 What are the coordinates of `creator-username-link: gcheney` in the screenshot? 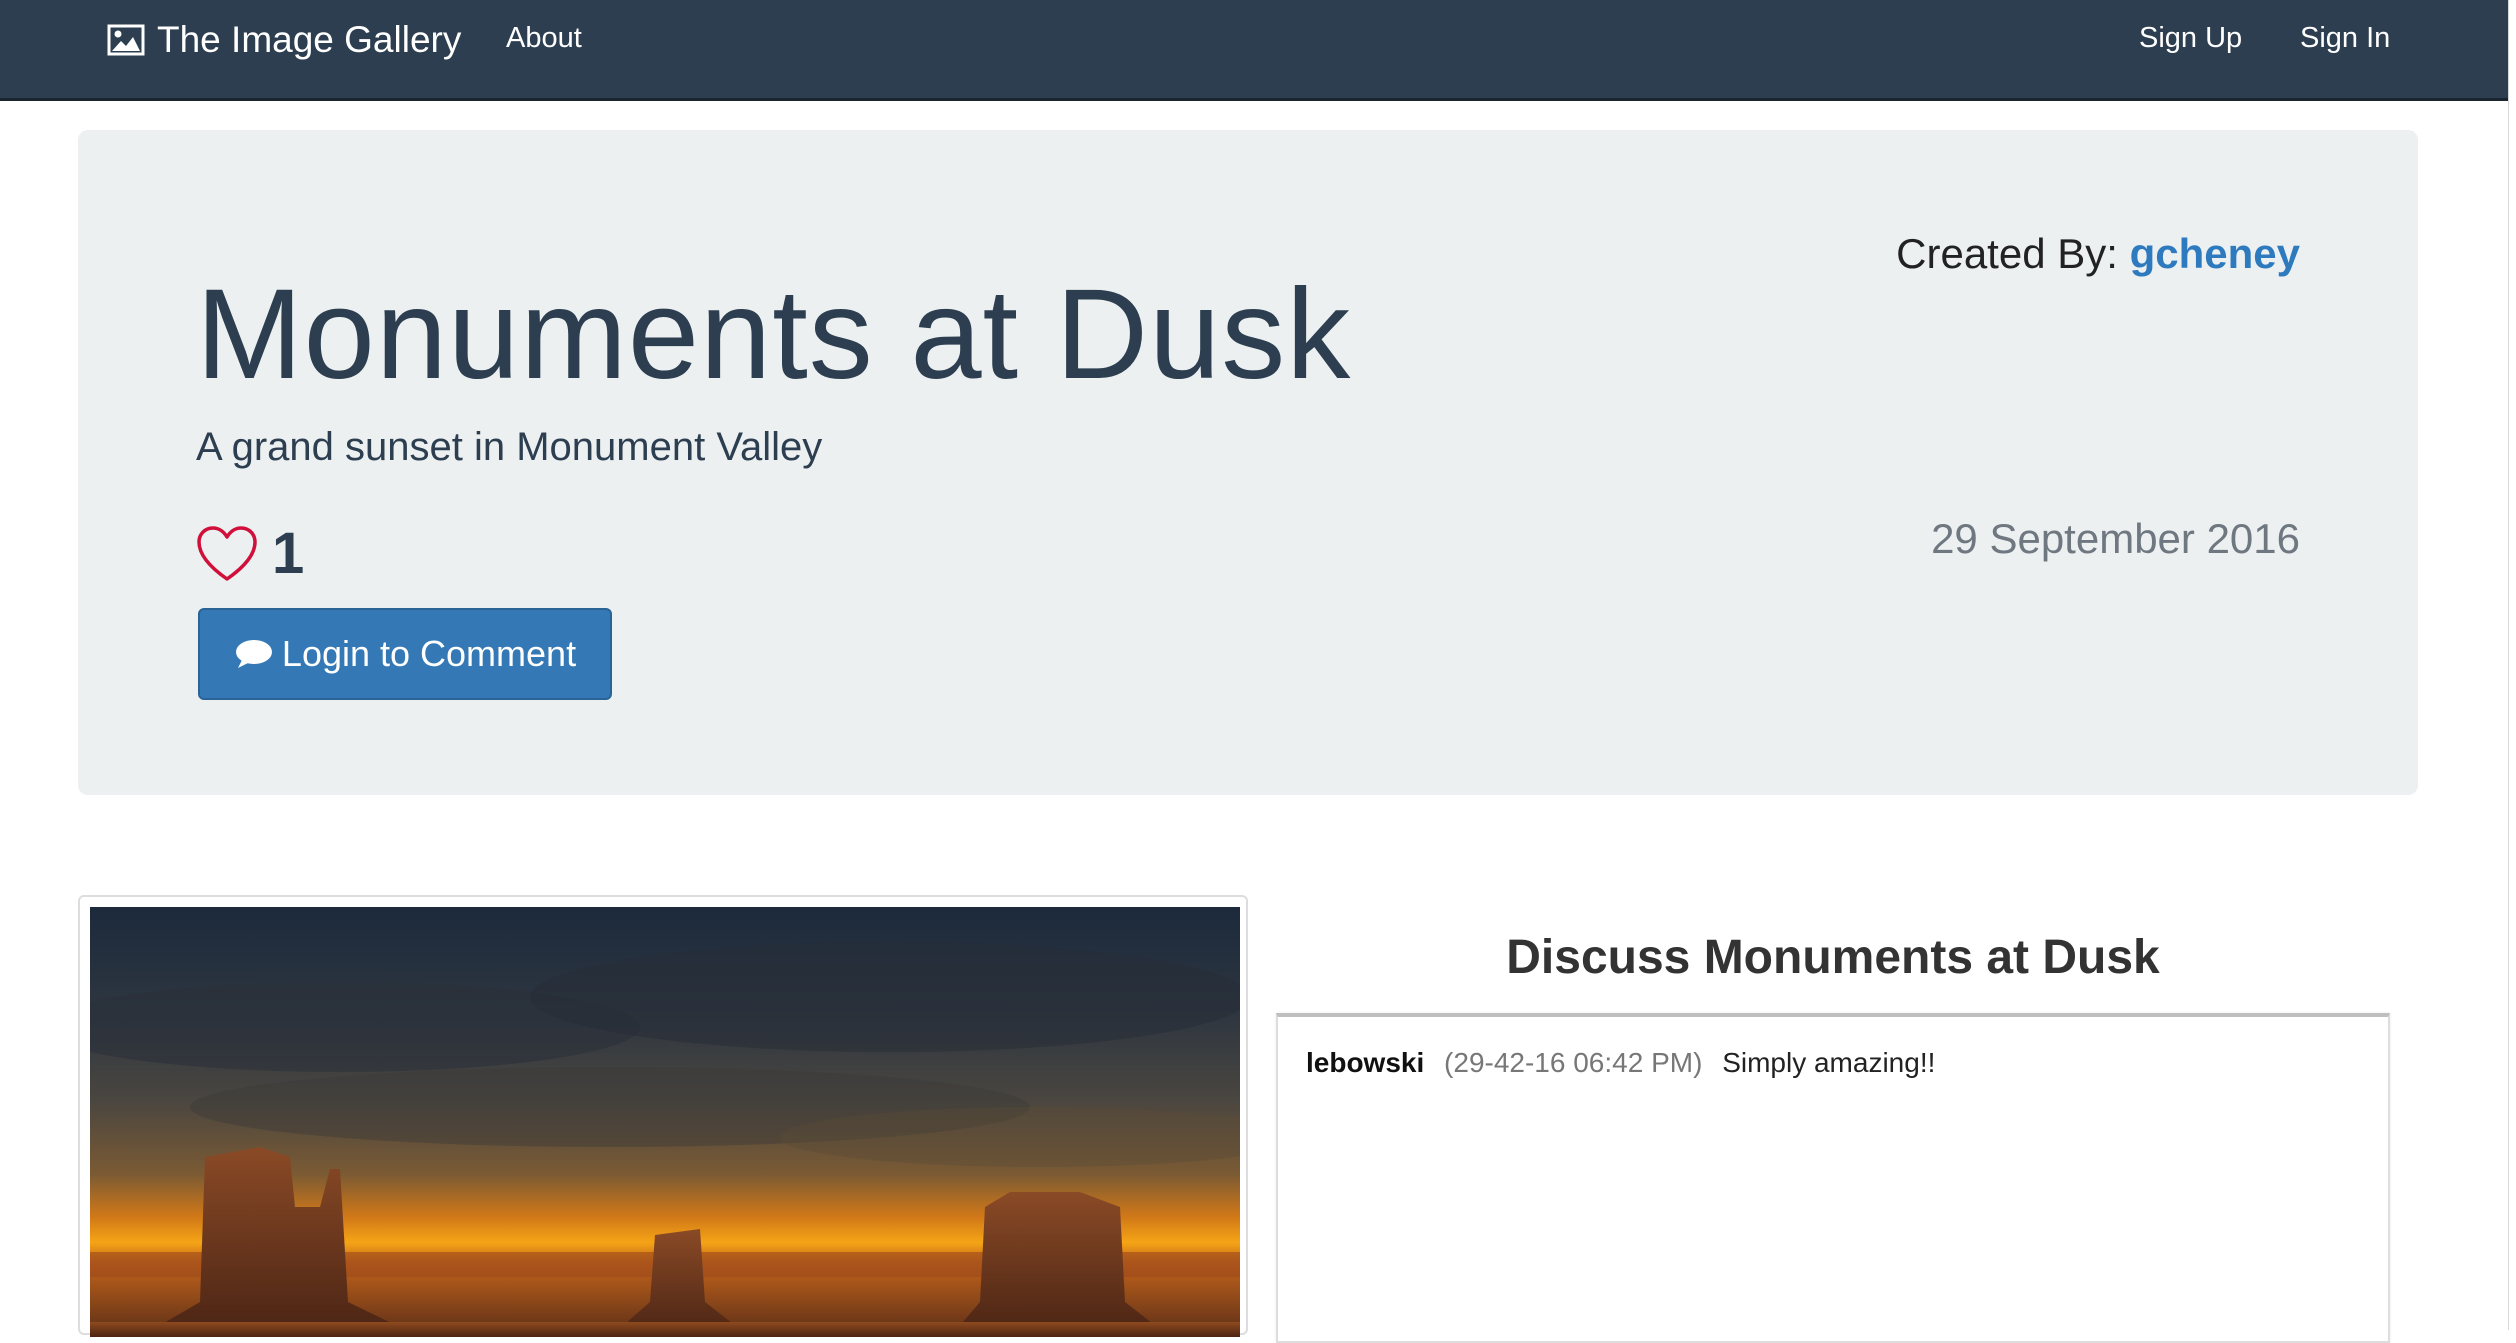 It's located at (2215, 253).